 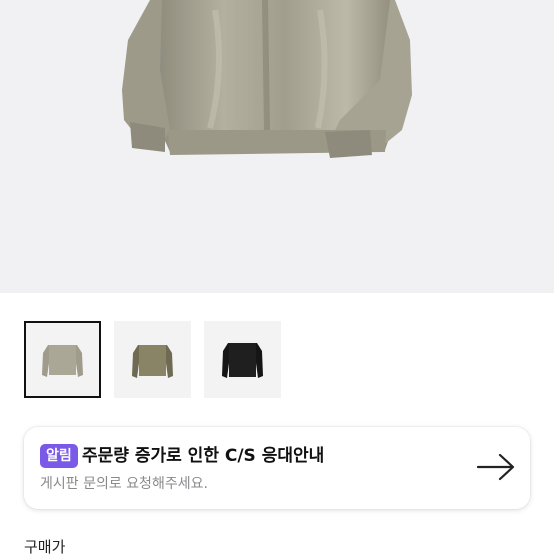 I want to click on notice-title: 주문량 증가로 인한 C/S 응대안내, so click(x=203, y=456).